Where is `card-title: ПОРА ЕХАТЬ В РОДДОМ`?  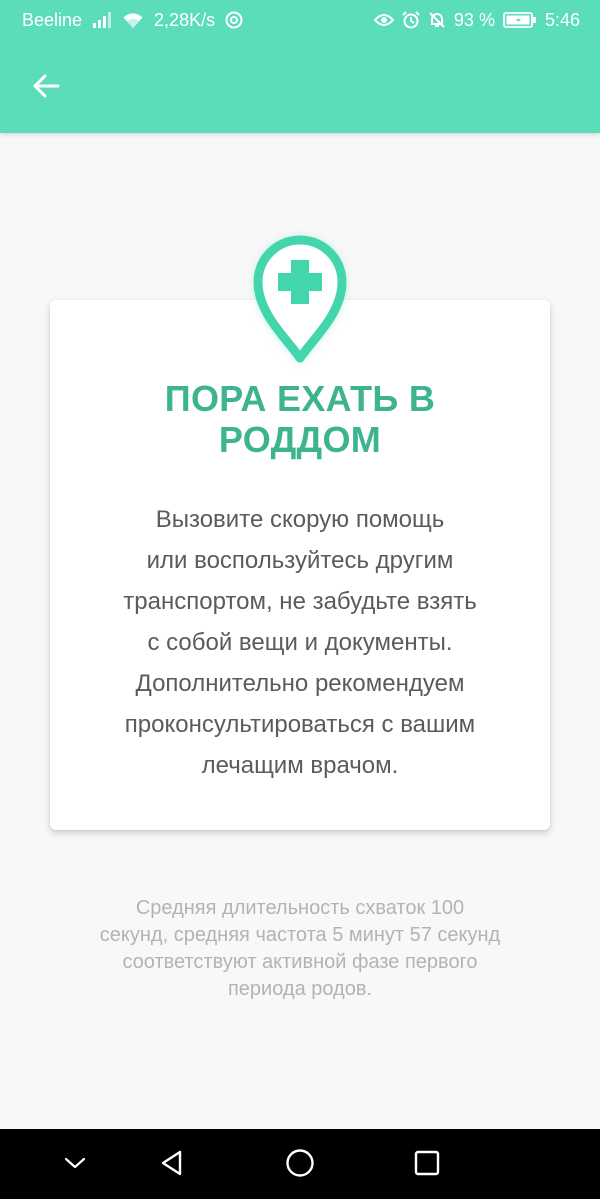
card-title: ПОРА ЕХАТЬ В РОДДОМ is located at coordinates (300, 419).